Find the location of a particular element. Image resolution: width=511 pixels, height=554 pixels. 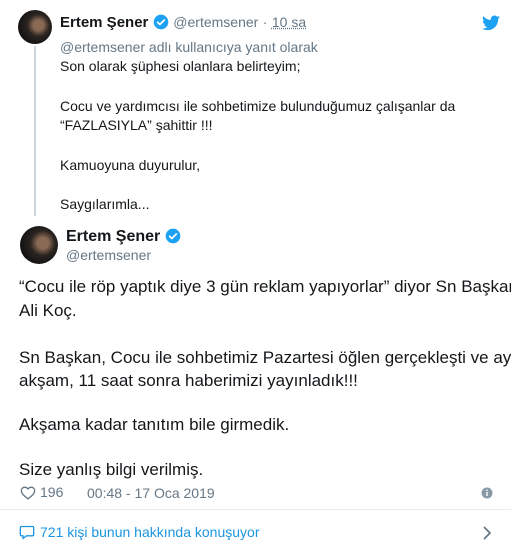

main-tweet-line-6: Size yanlış bilgi verilmiş. is located at coordinates (111, 469).